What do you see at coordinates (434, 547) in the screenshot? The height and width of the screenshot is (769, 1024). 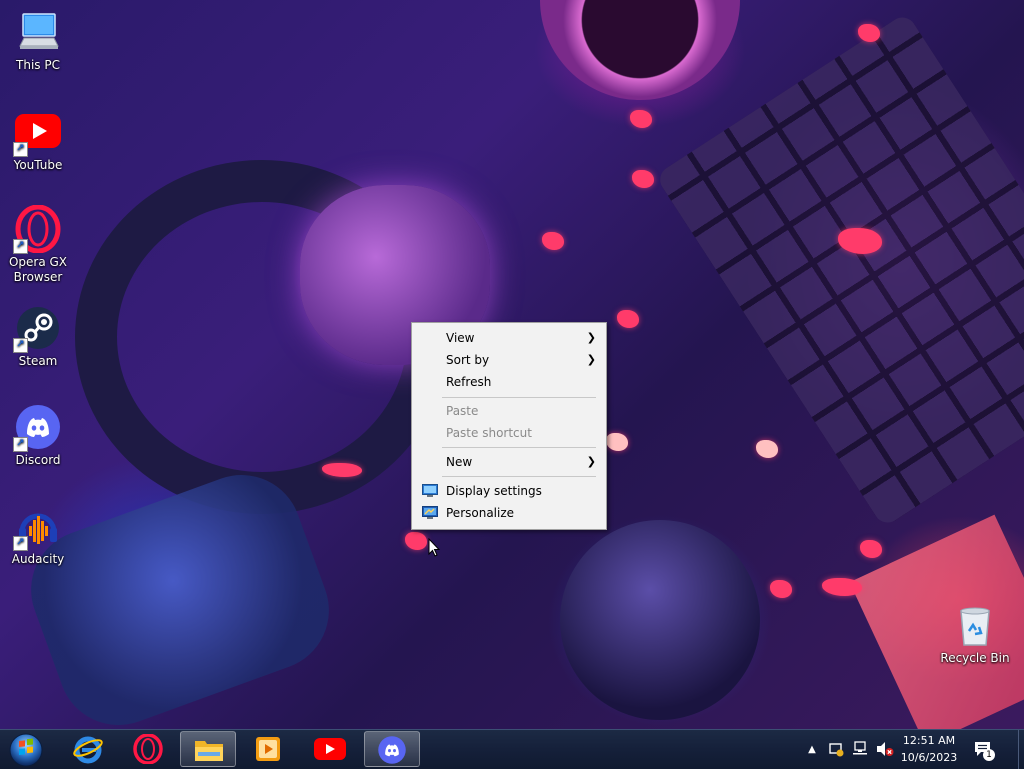 I see `mouse-cursor-icon` at bounding box center [434, 547].